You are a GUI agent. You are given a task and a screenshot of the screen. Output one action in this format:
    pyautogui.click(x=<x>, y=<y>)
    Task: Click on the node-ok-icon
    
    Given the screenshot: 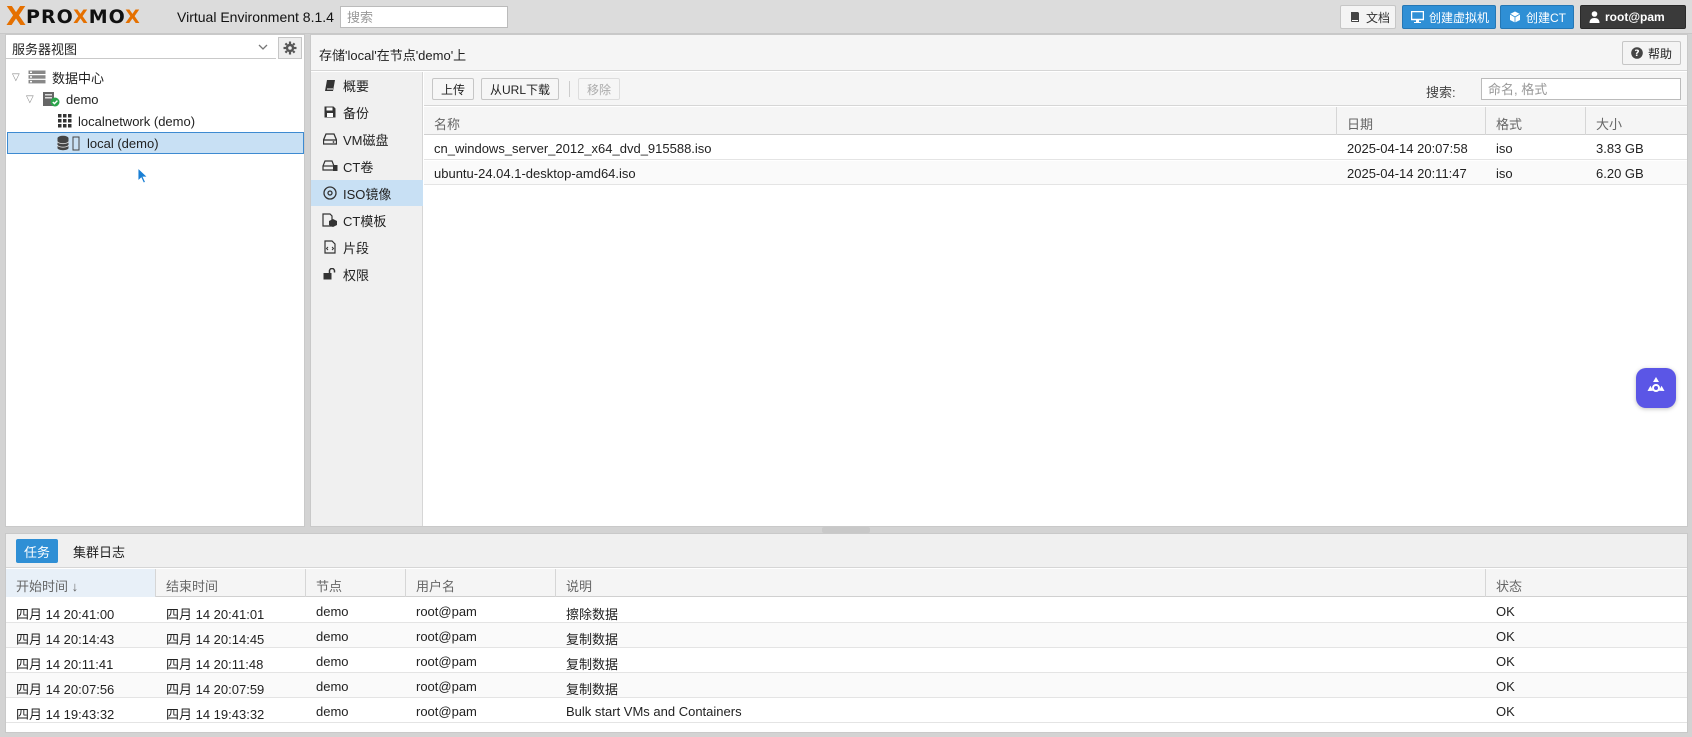 What is the action you would take?
    pyautogui.click(x=51, y=99)
    